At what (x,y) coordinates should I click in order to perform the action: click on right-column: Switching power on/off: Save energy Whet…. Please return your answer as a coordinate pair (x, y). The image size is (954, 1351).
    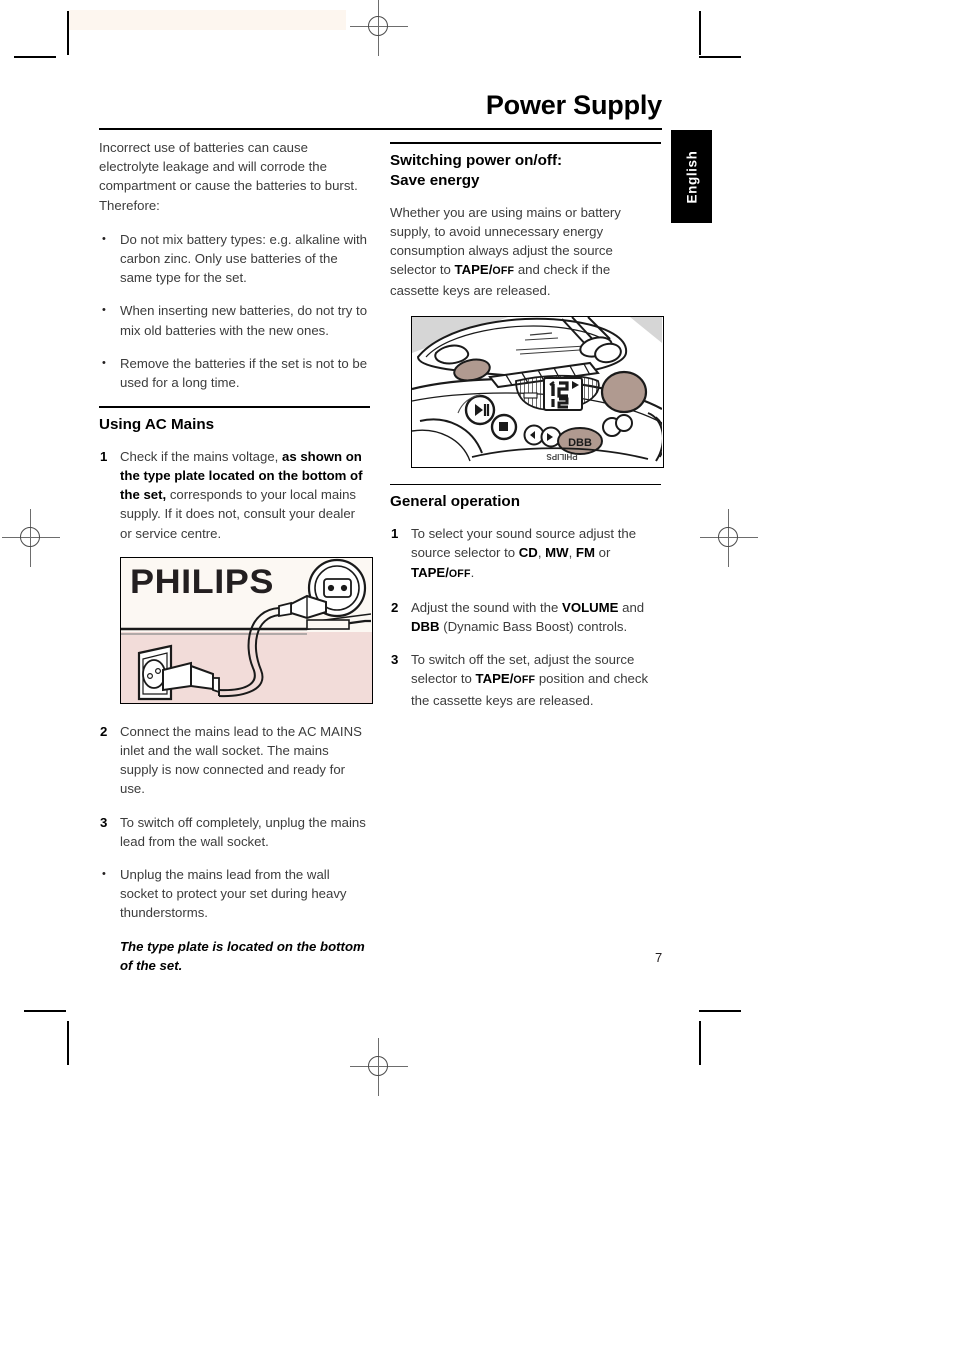
    Looking at the image, I should click on (527, 431).